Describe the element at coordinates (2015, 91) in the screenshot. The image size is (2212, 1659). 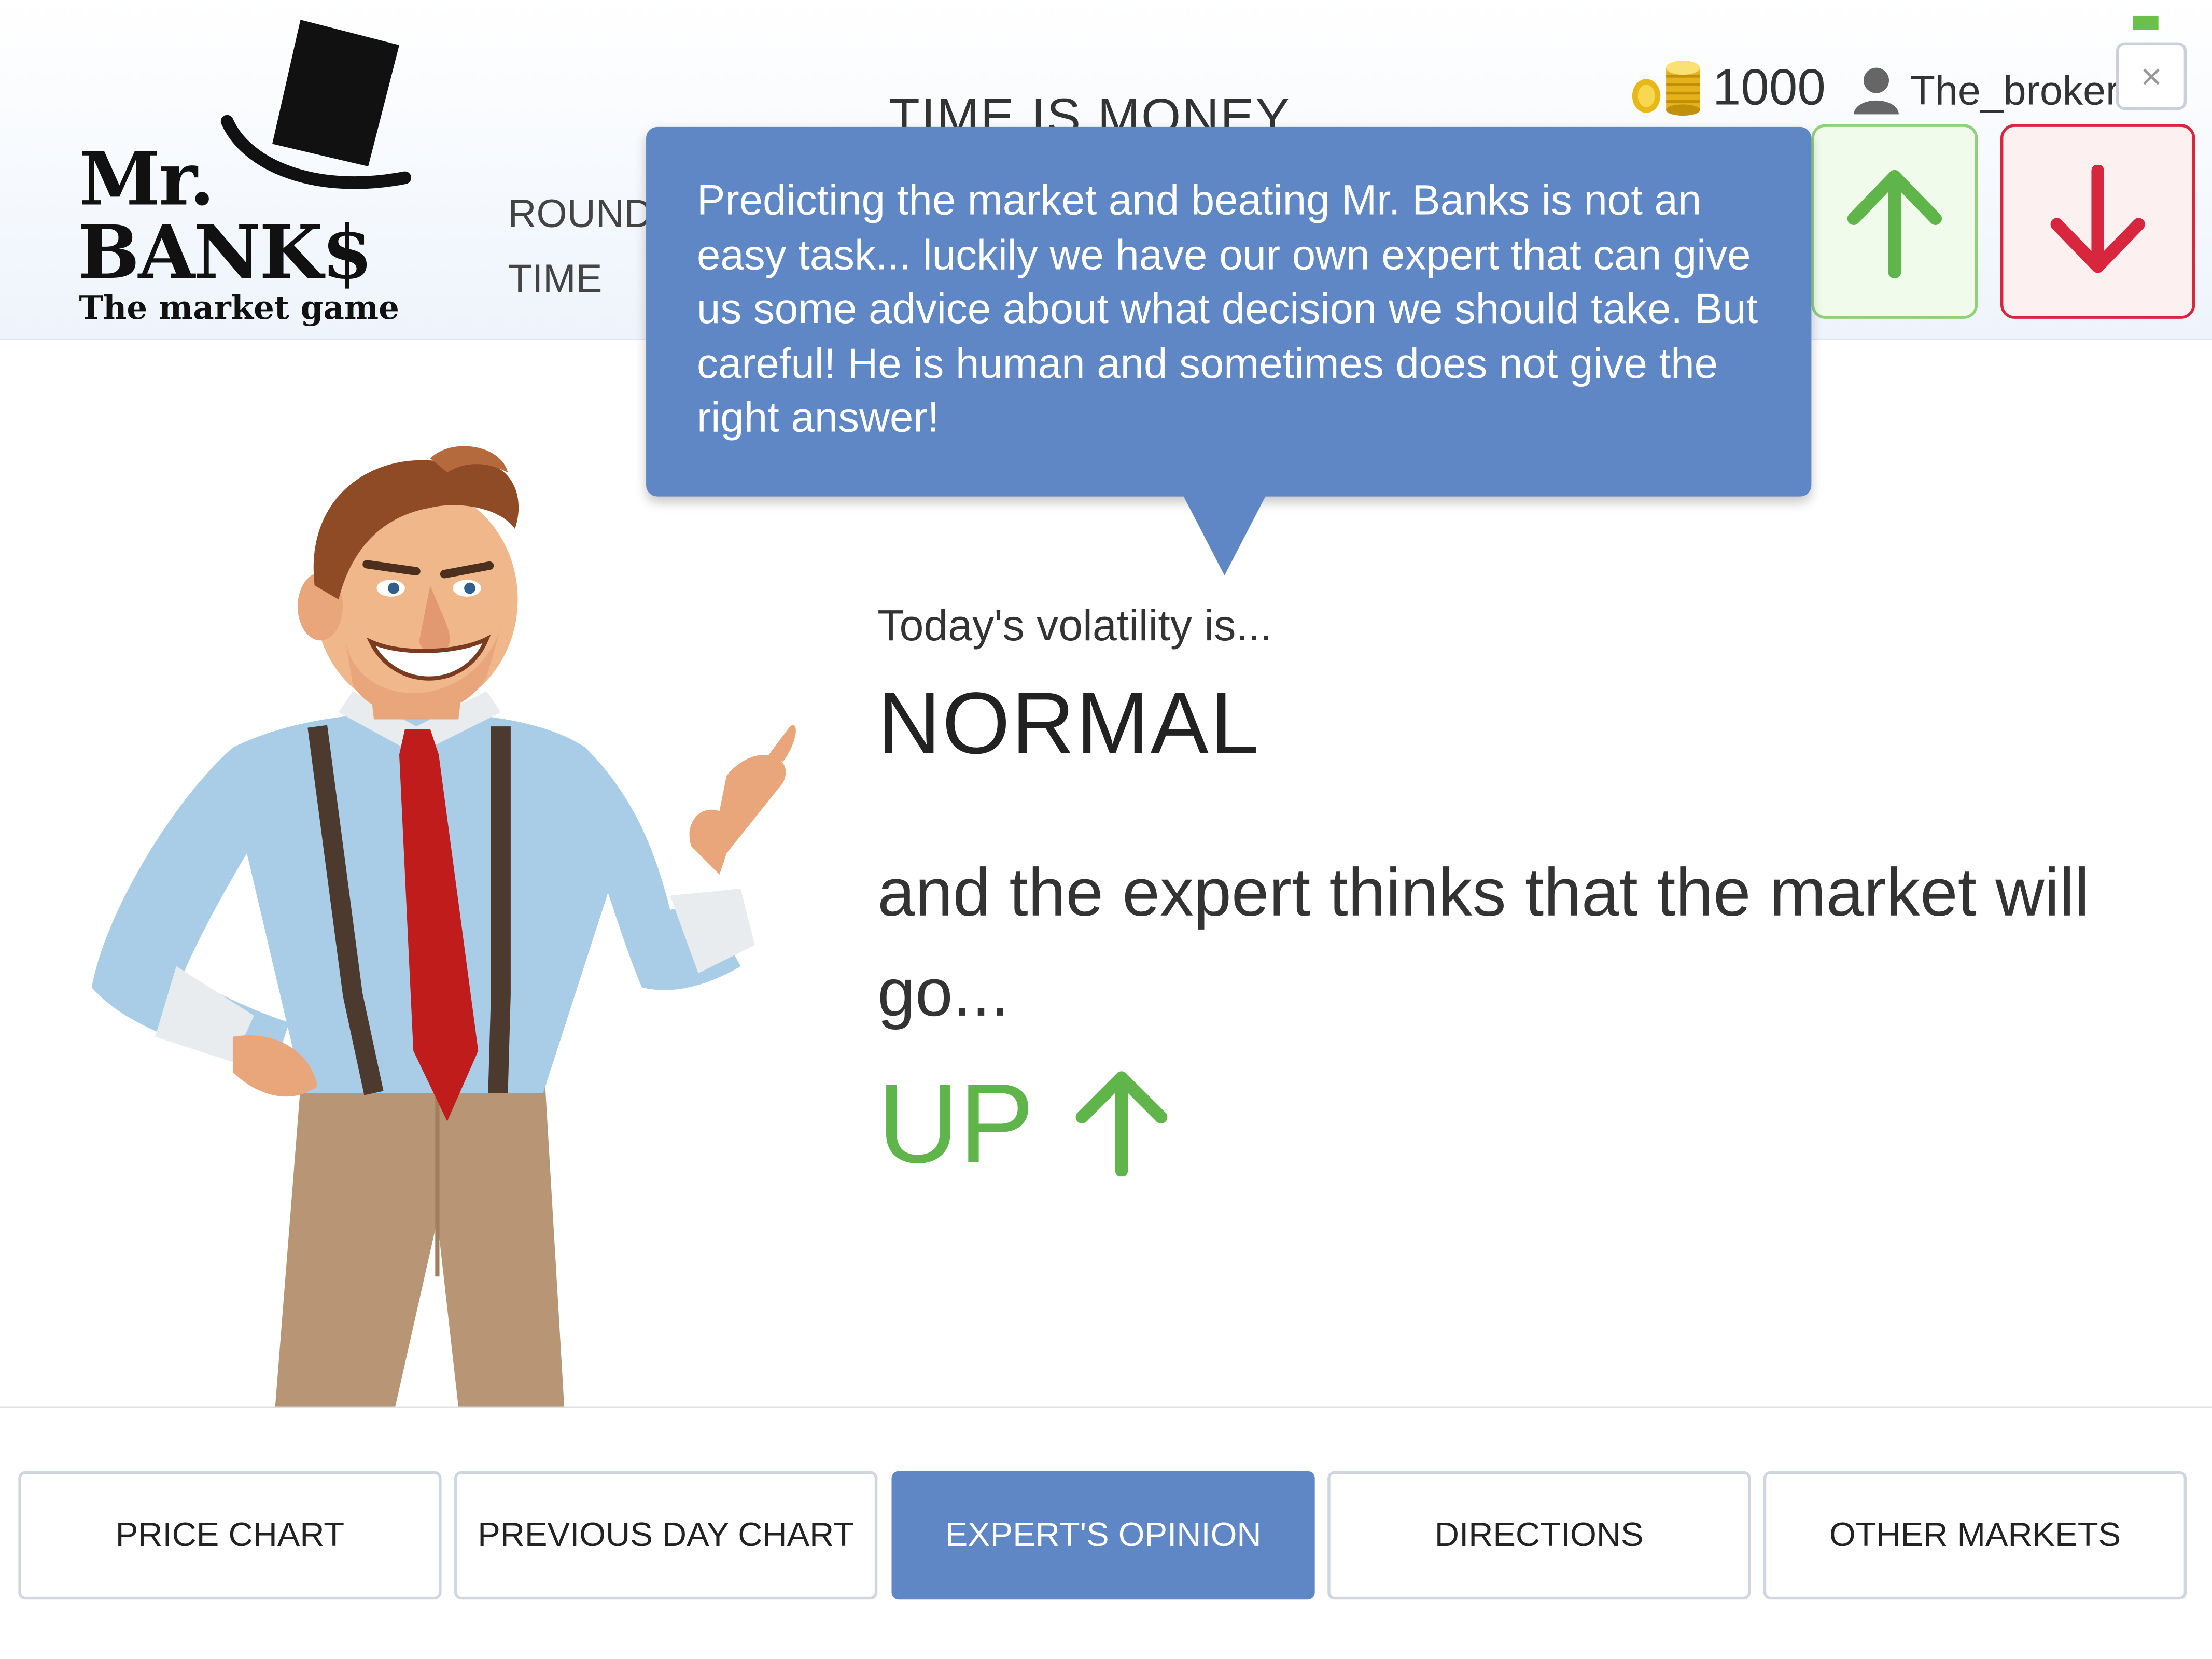
I see `username: The_broker` at that location.